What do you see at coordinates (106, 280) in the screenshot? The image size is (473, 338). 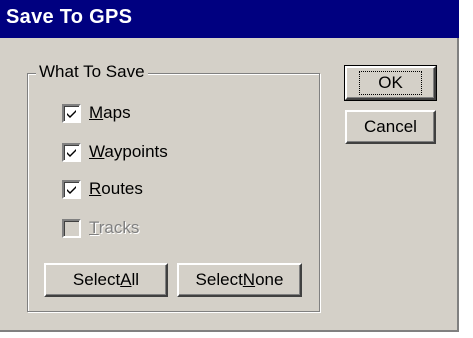 I see `select-all-button: Select All` at bounding box center [106, 280].